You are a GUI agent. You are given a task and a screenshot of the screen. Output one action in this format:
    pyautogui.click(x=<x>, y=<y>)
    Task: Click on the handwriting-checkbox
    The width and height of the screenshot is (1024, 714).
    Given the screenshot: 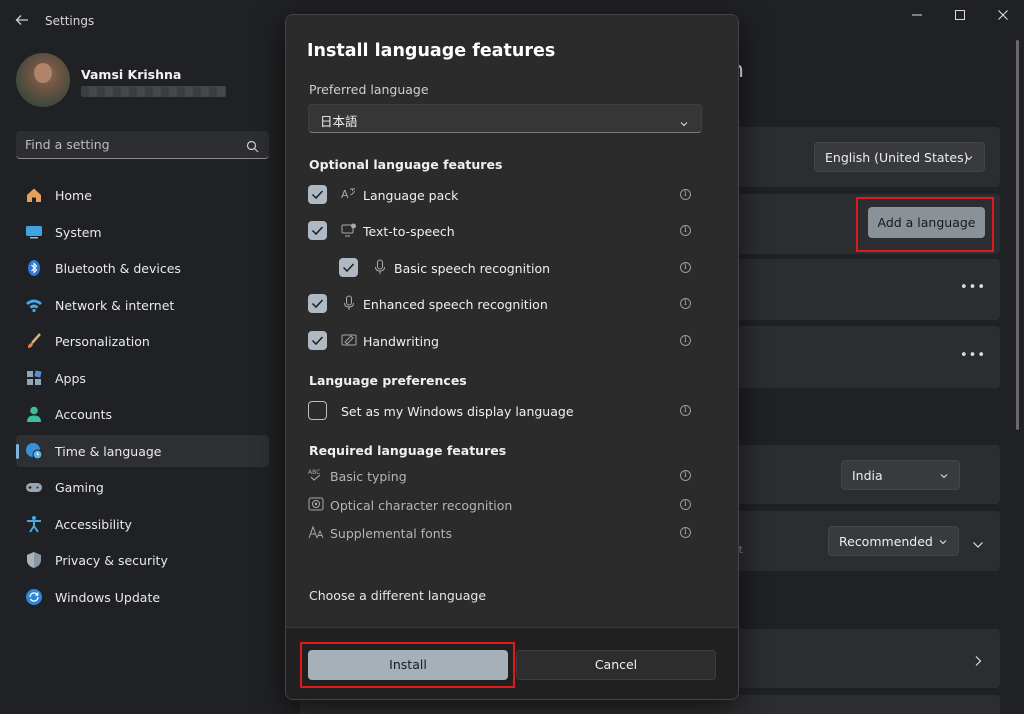 What is the action you would take?
    pyautogui.click(x=317, y=340)
    